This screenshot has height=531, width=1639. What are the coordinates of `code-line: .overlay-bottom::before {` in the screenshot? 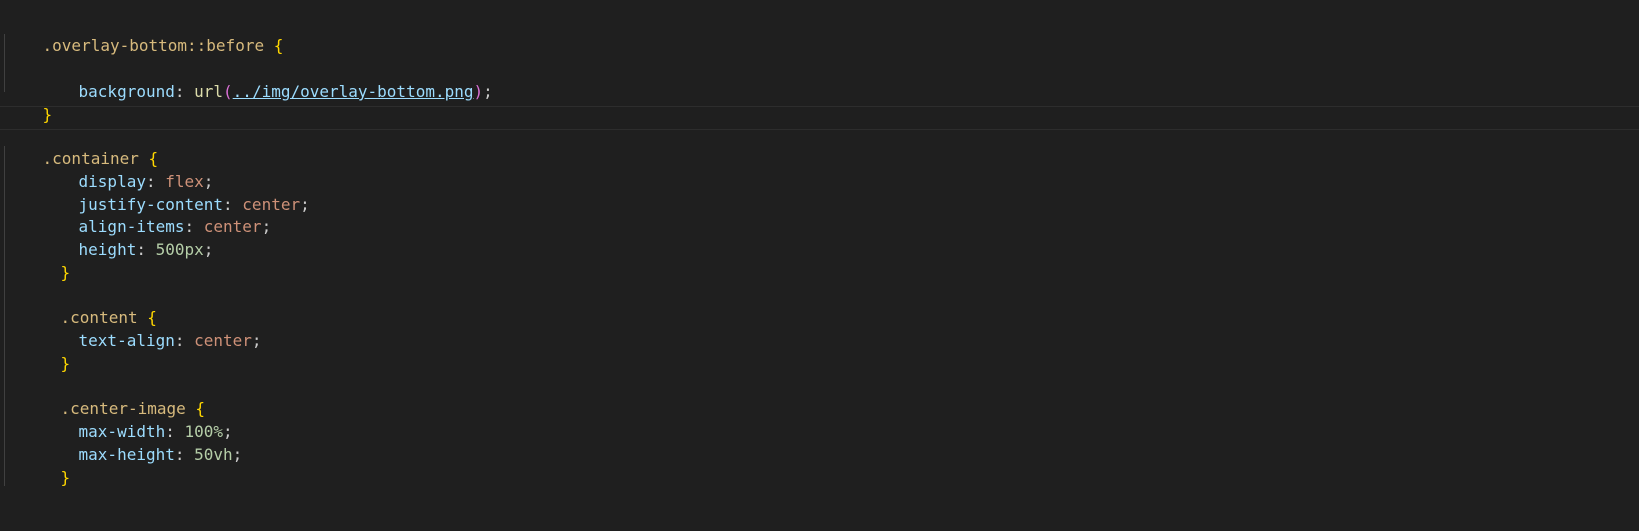 It's located at (142, 32).